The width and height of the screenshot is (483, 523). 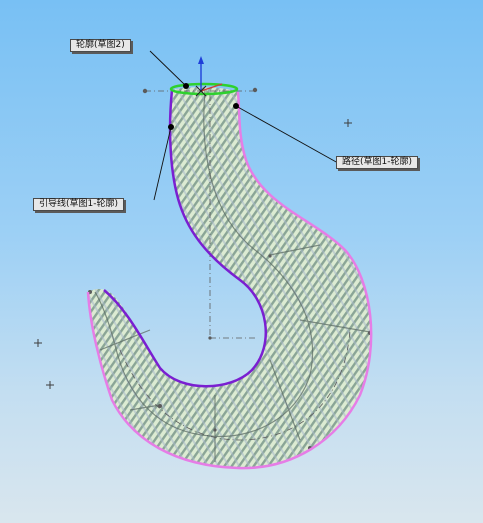 What do you see at coordinates (78, 204) in the screenshot?
I see `guide-curve-callout: 引导线(草图1-轮廓)` at bounding box center [78, 204].